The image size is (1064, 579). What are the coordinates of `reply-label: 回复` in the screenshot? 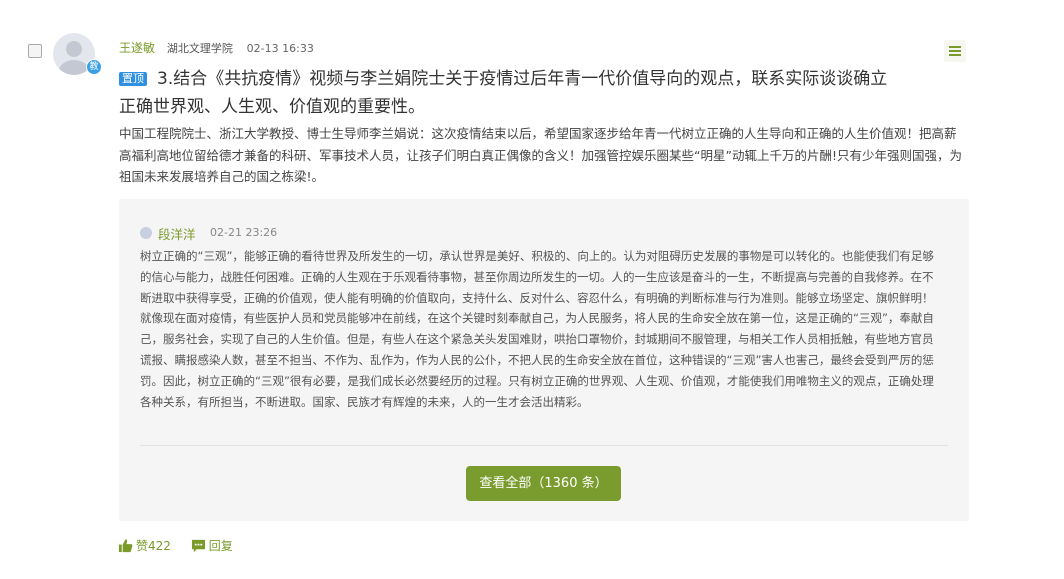 It's located at (220, 546).